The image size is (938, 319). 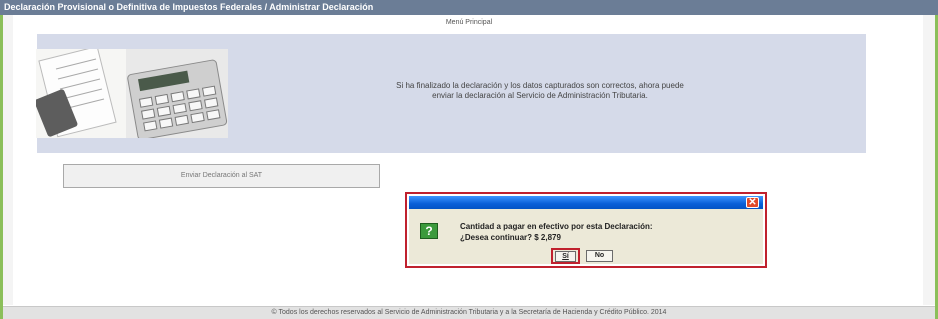 I want to click on dialog-titlebar: ✕, so click(x=586, y=202).